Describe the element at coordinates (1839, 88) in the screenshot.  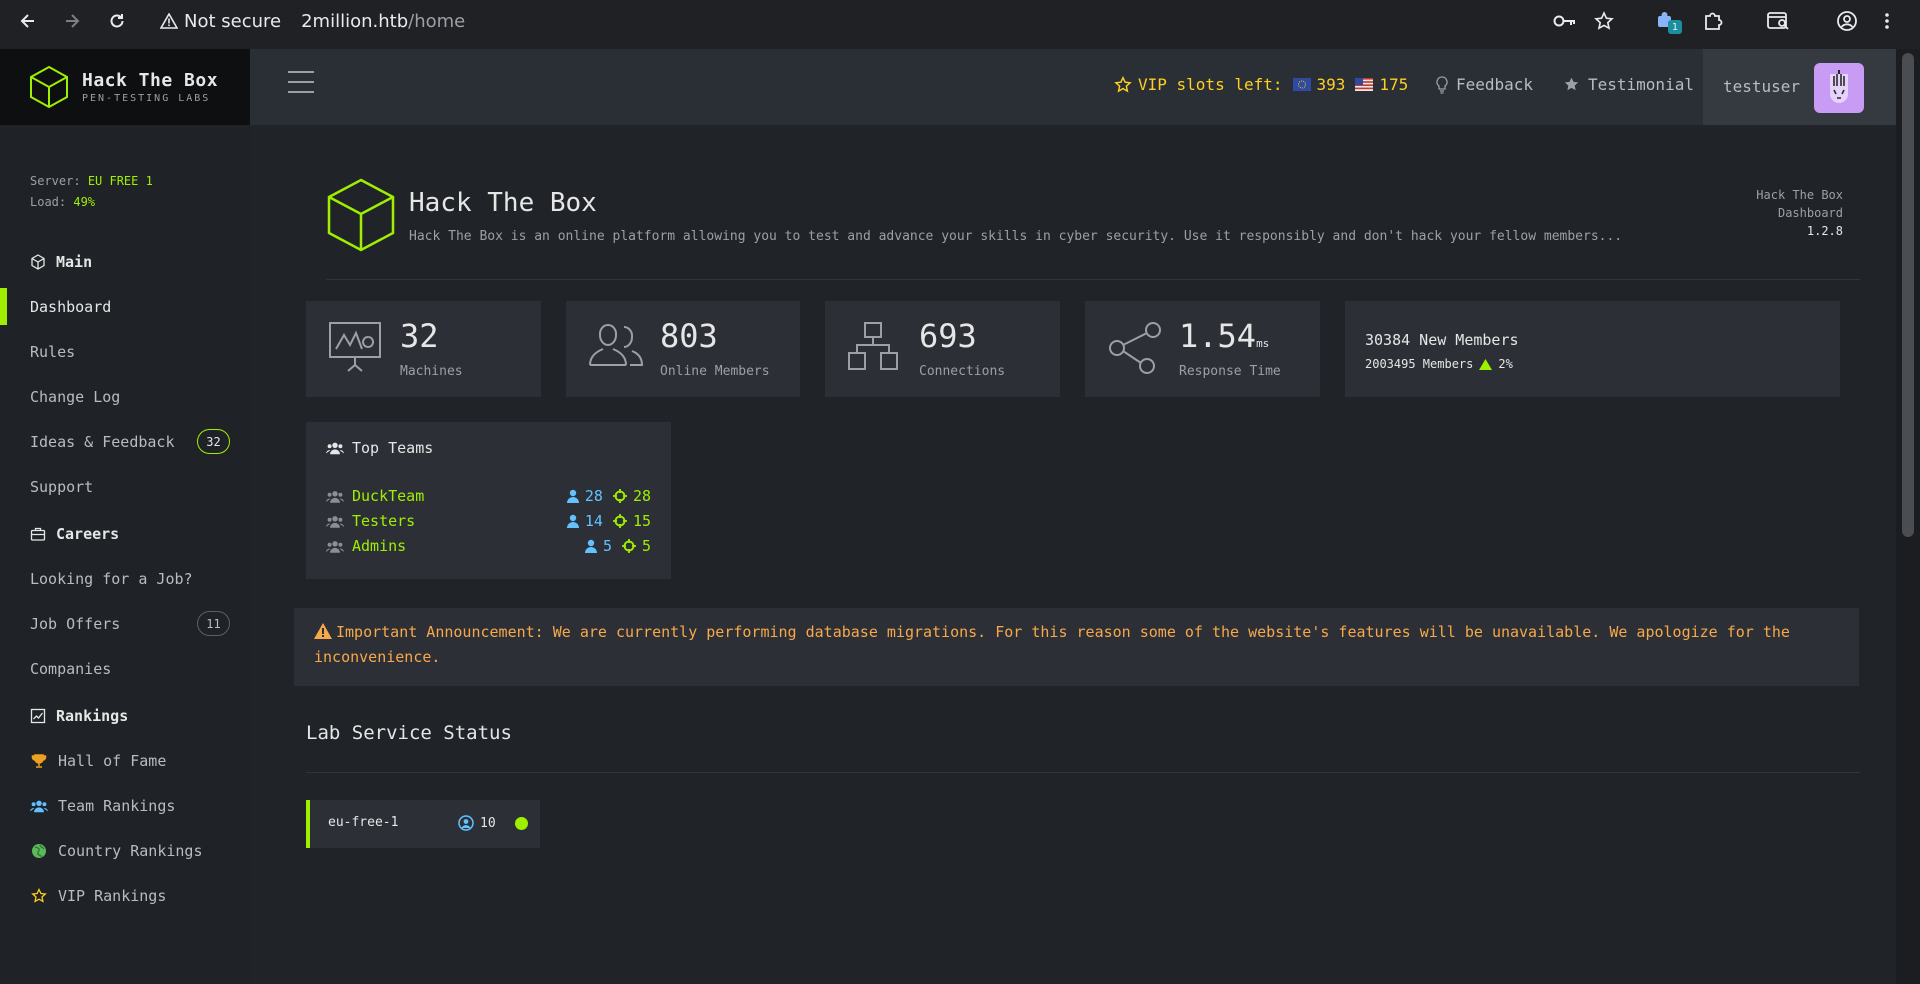
I see `avatar` at that location.